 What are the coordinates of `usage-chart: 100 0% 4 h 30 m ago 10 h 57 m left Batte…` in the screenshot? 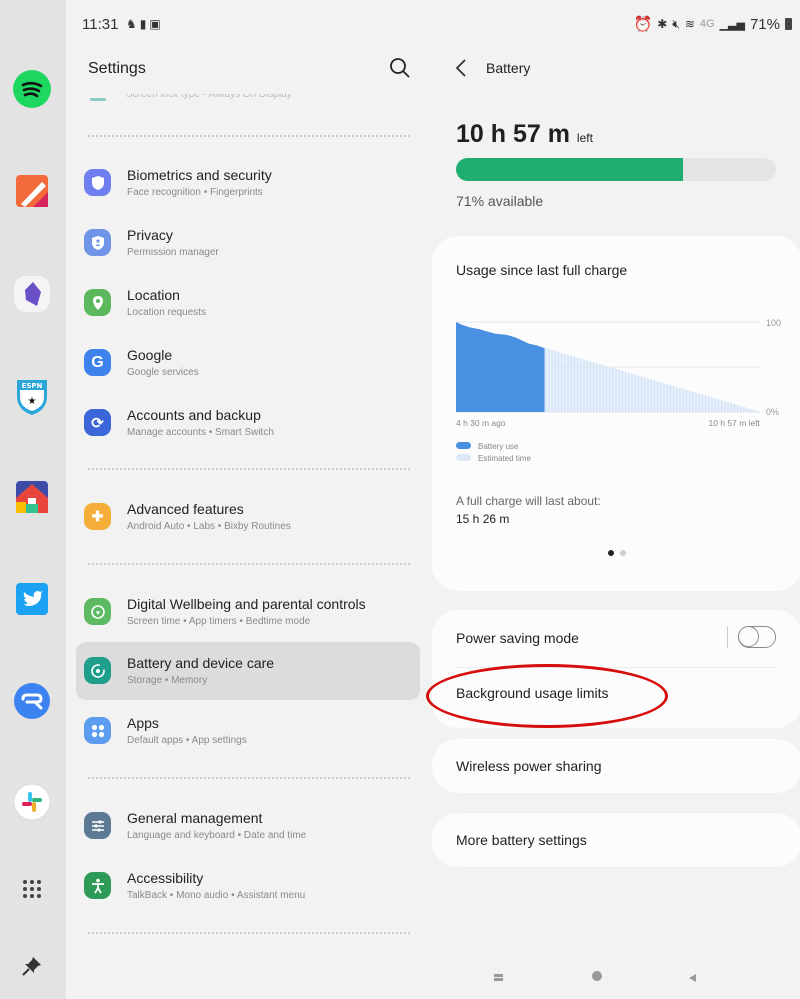 It's located at (618, 390).